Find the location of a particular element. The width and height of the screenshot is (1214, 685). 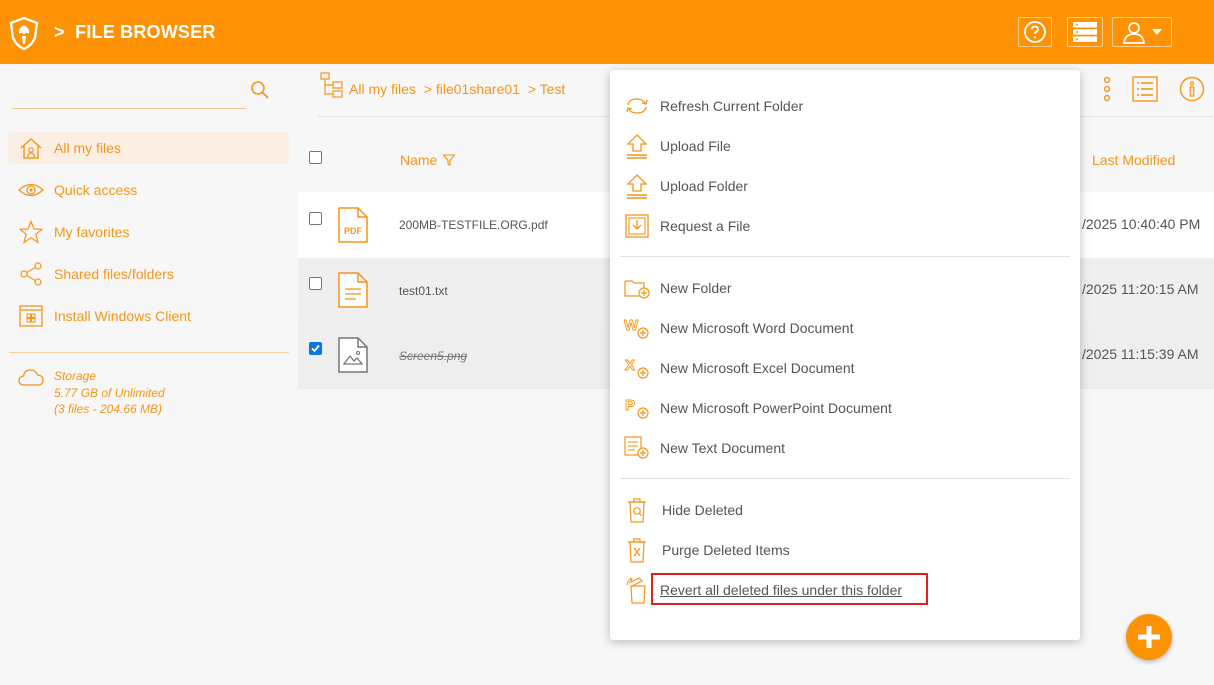

filter-icon is located at coordinates (449, 160).